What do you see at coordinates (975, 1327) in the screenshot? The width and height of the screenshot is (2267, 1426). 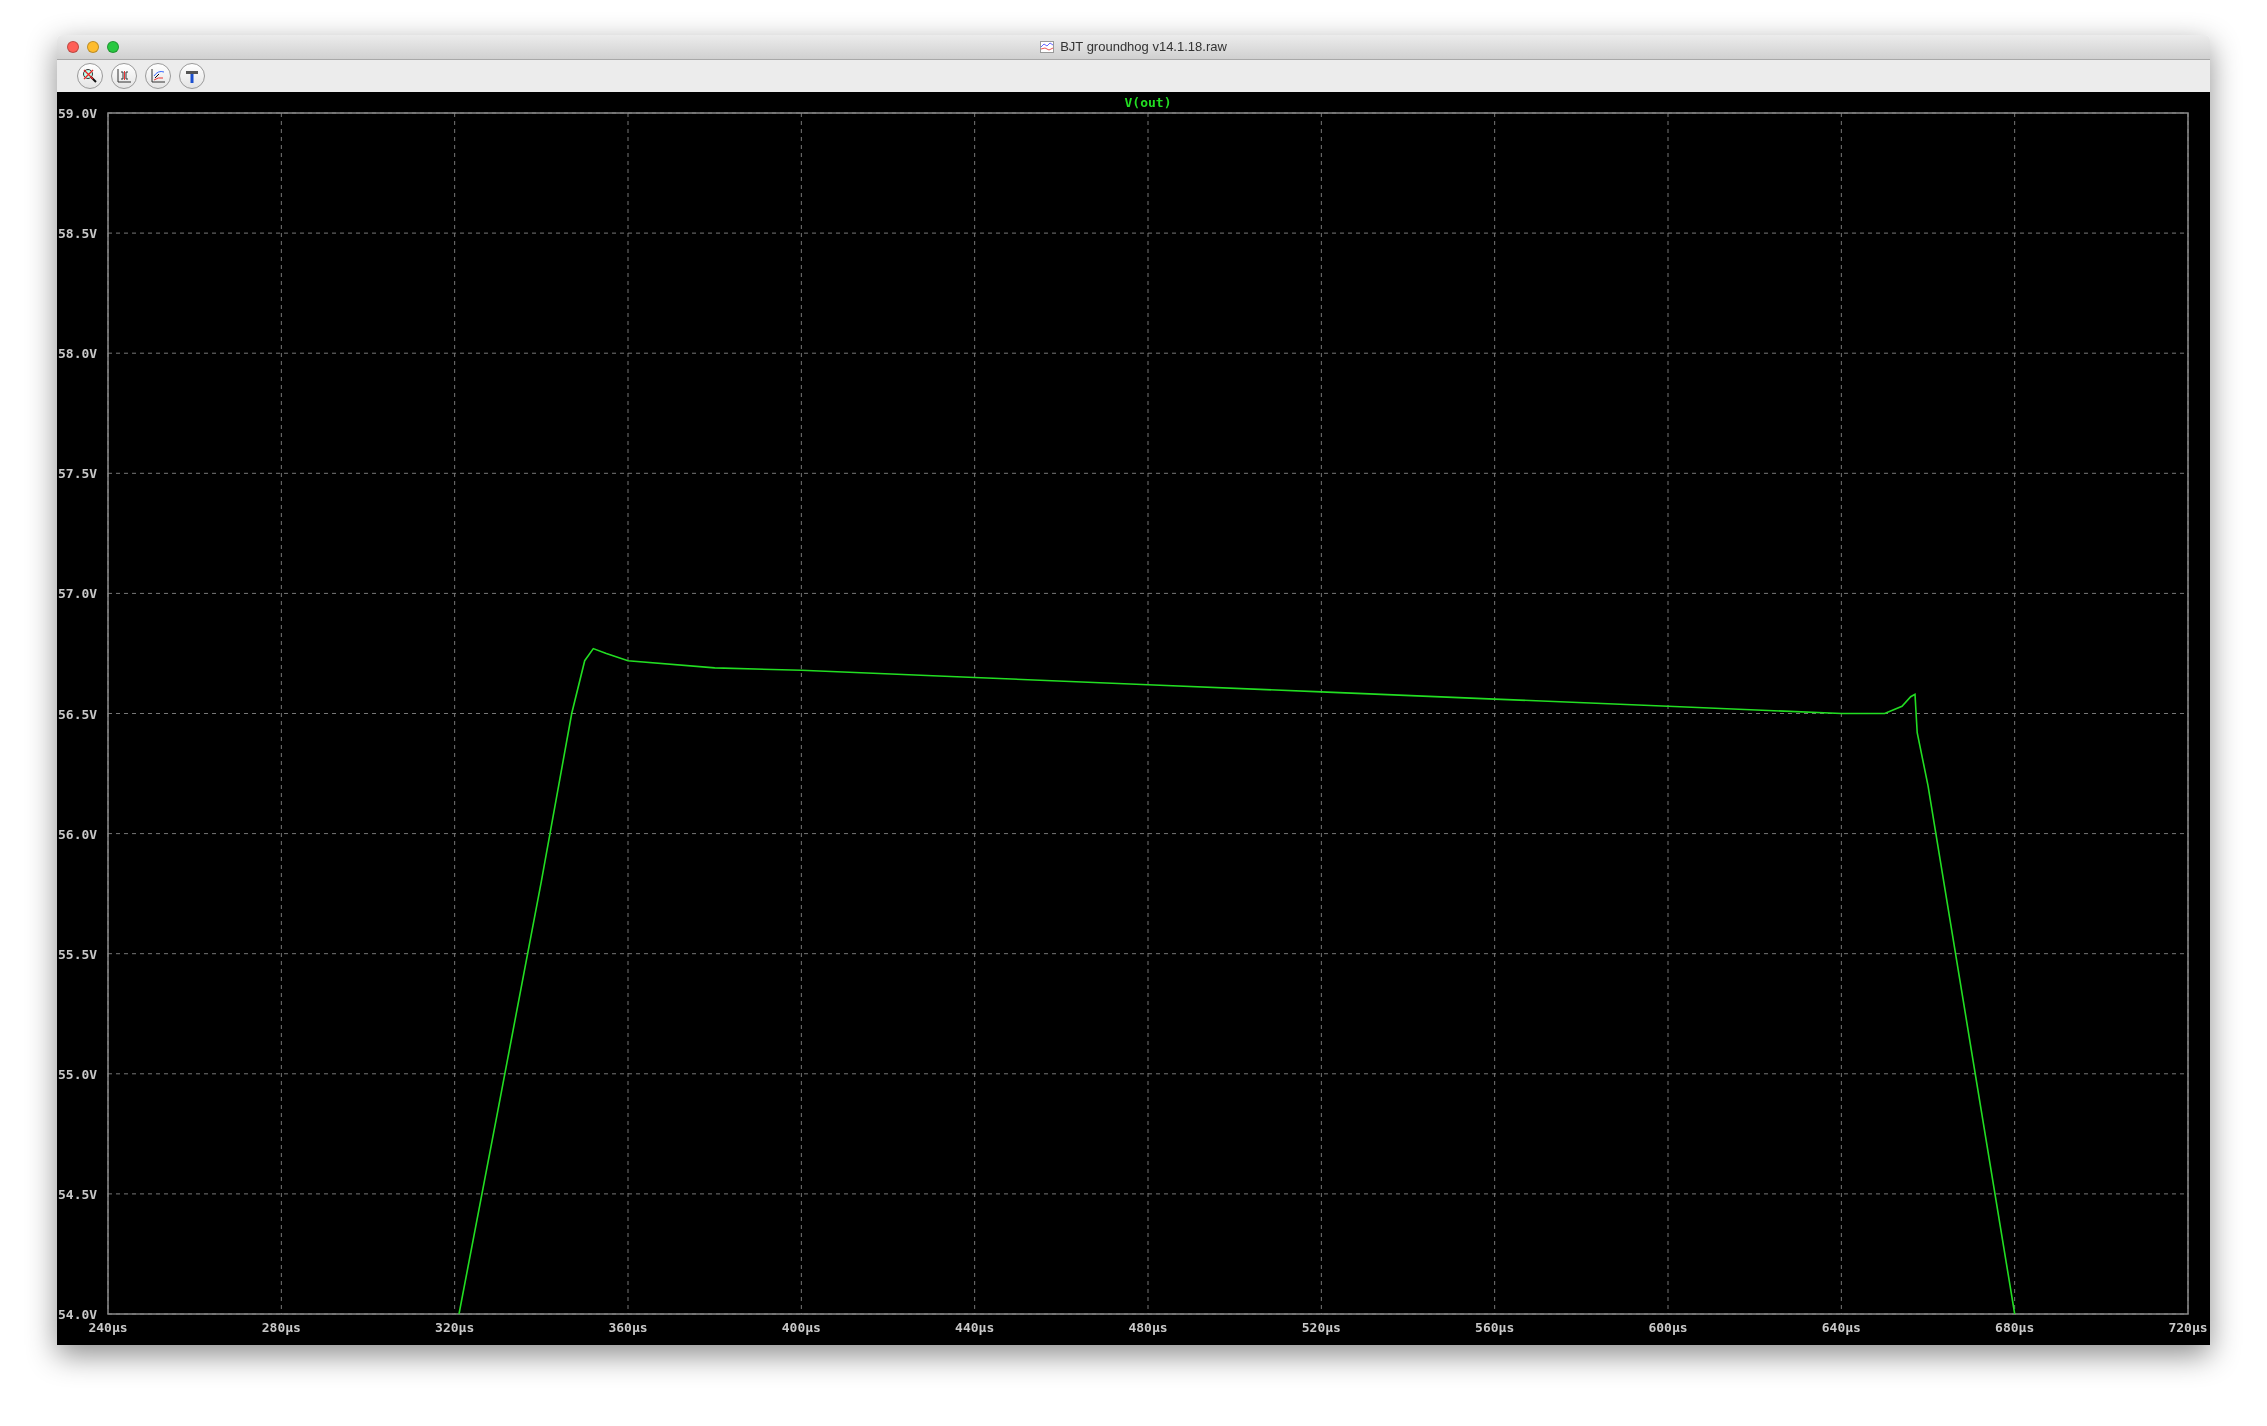 I see `x-tick-label: 440µs` at bounding box center [975, 1327].